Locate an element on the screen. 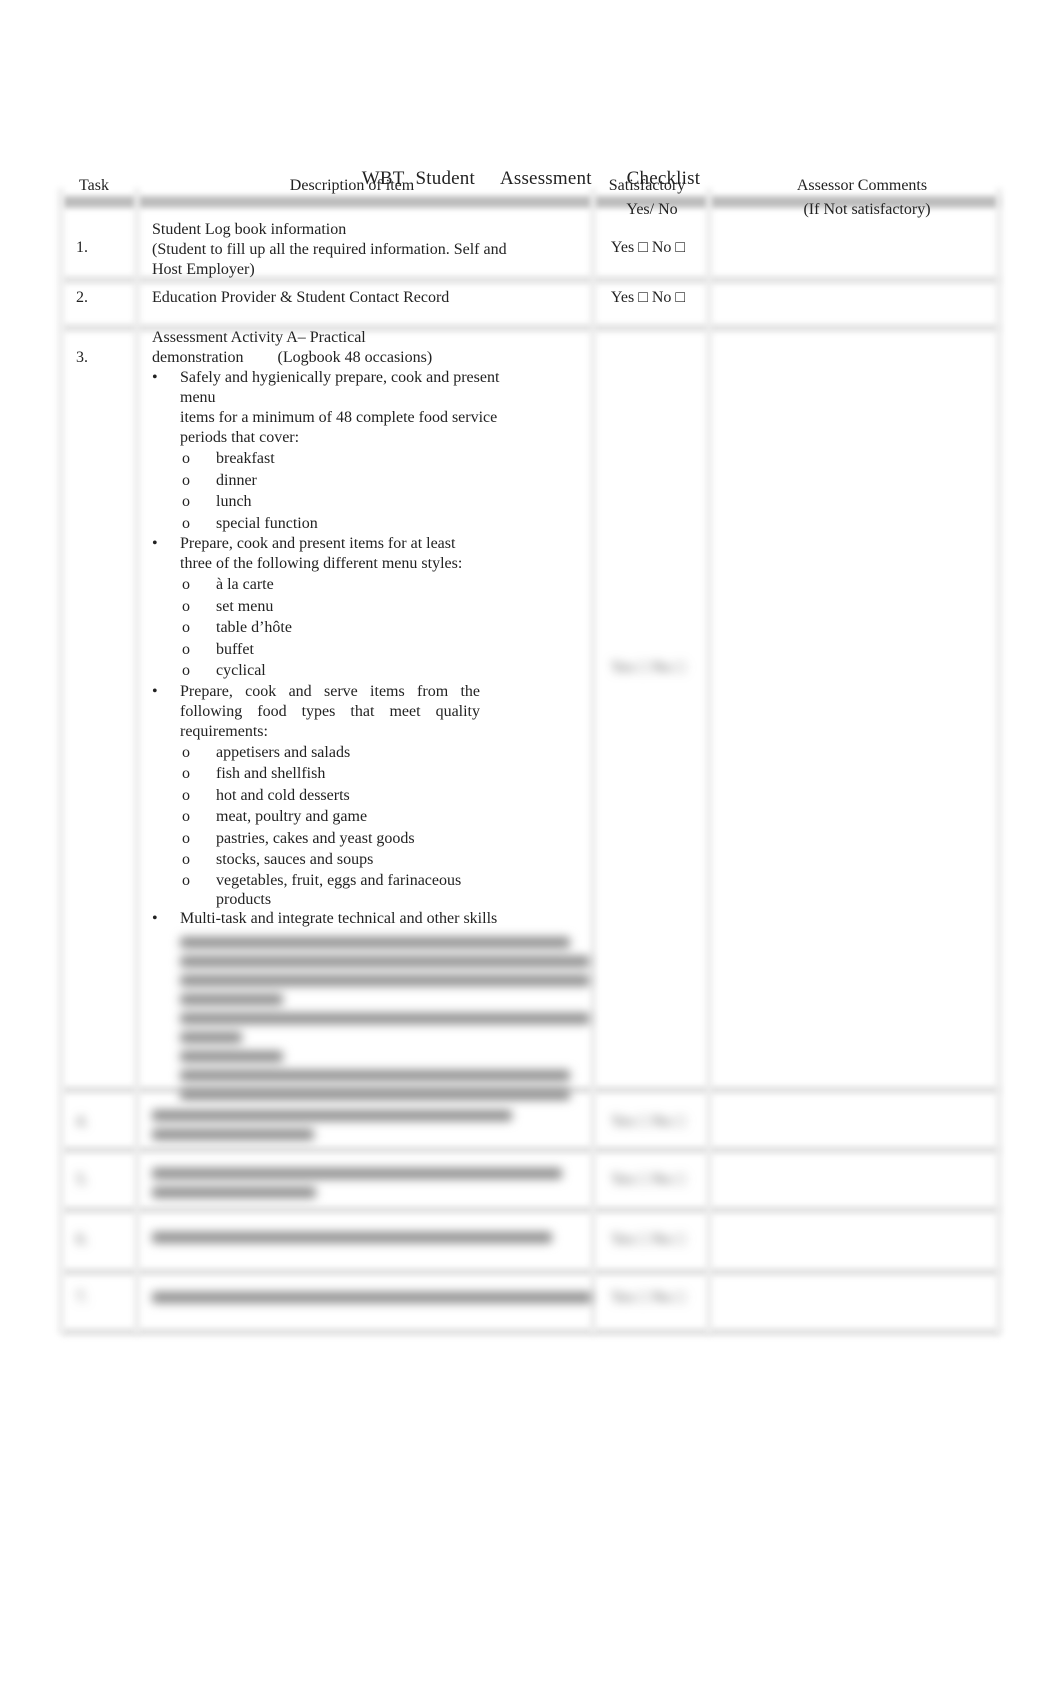  sub-item: oà la carte is located at coordinates (228, 584).